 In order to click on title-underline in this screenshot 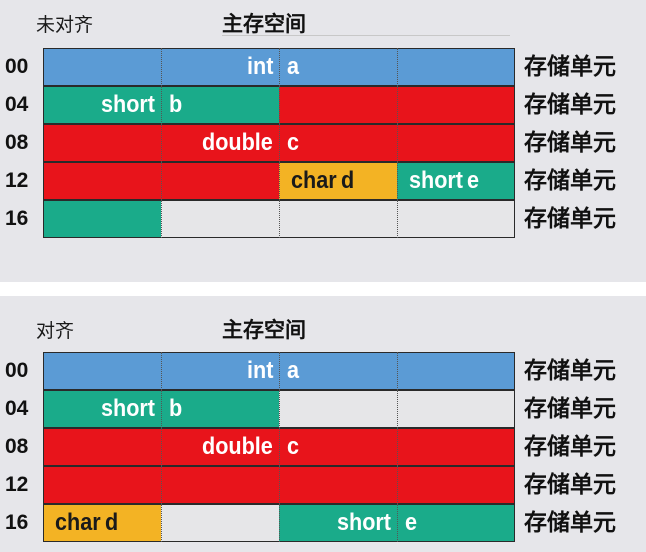, I will do `click(366, 35)`.